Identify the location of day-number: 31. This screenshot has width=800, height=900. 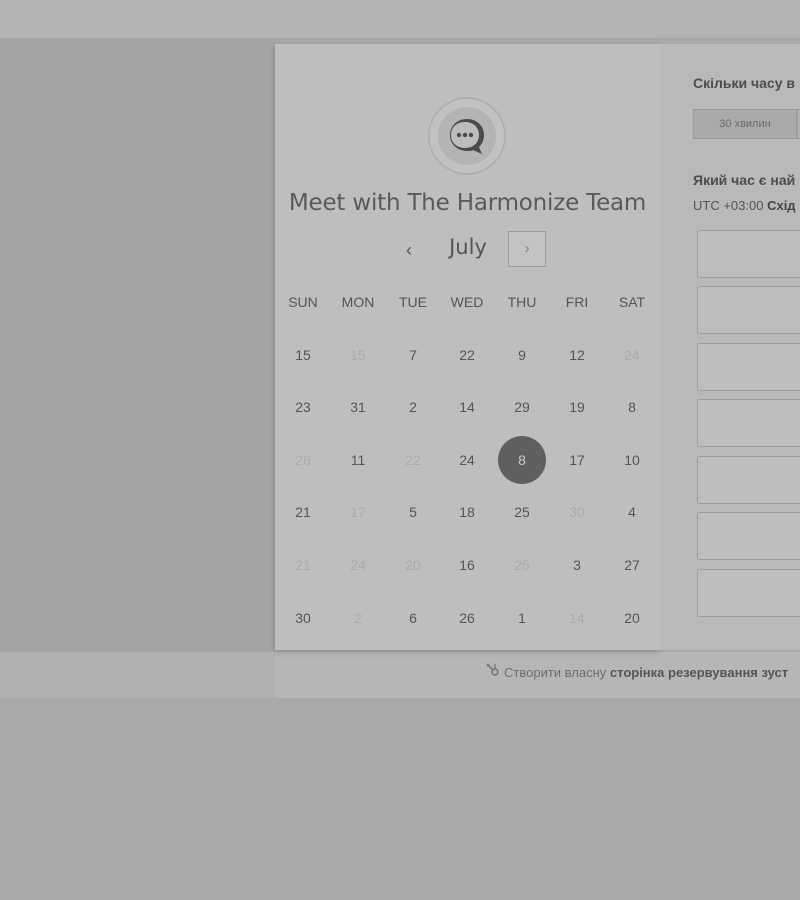
(358, 407).